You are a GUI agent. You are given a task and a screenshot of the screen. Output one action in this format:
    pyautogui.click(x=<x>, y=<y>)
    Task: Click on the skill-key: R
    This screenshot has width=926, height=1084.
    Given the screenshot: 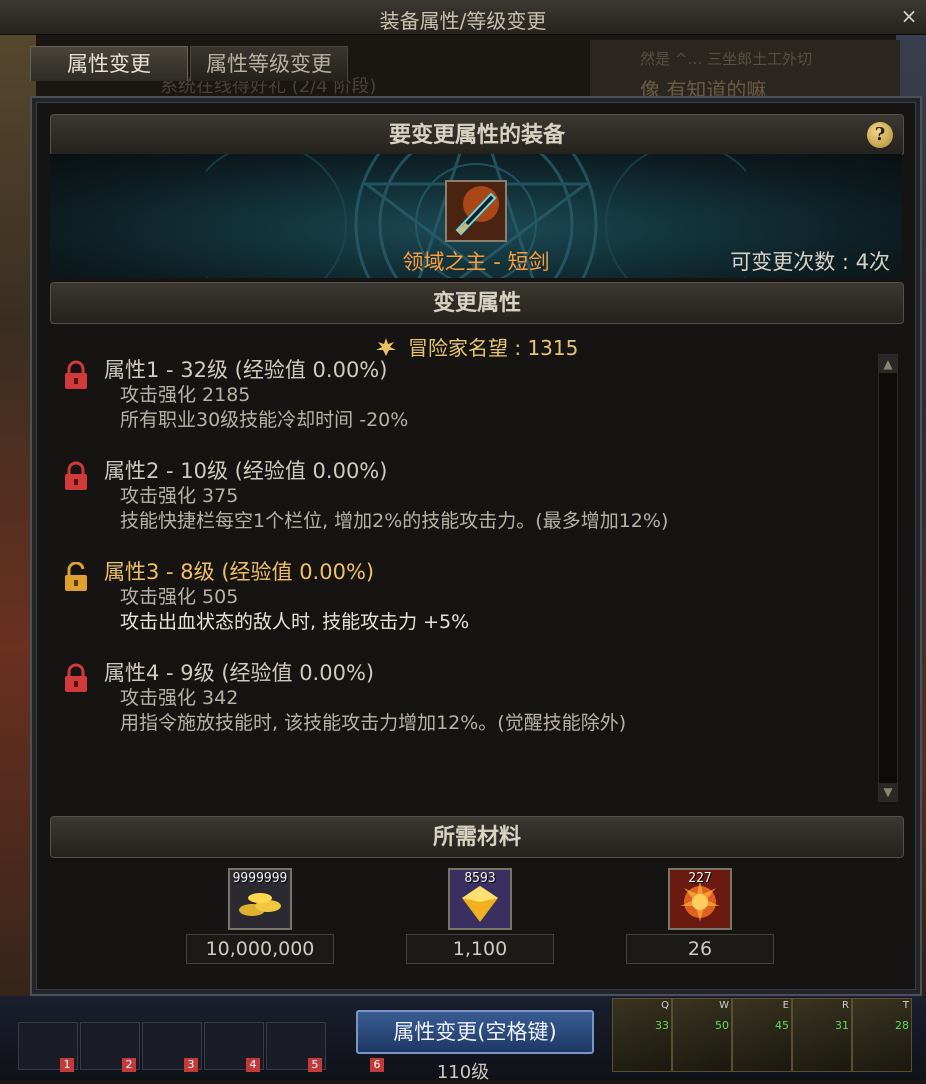 What is the action you would take?
    pyautogui.click(x=845, y=1005)
    